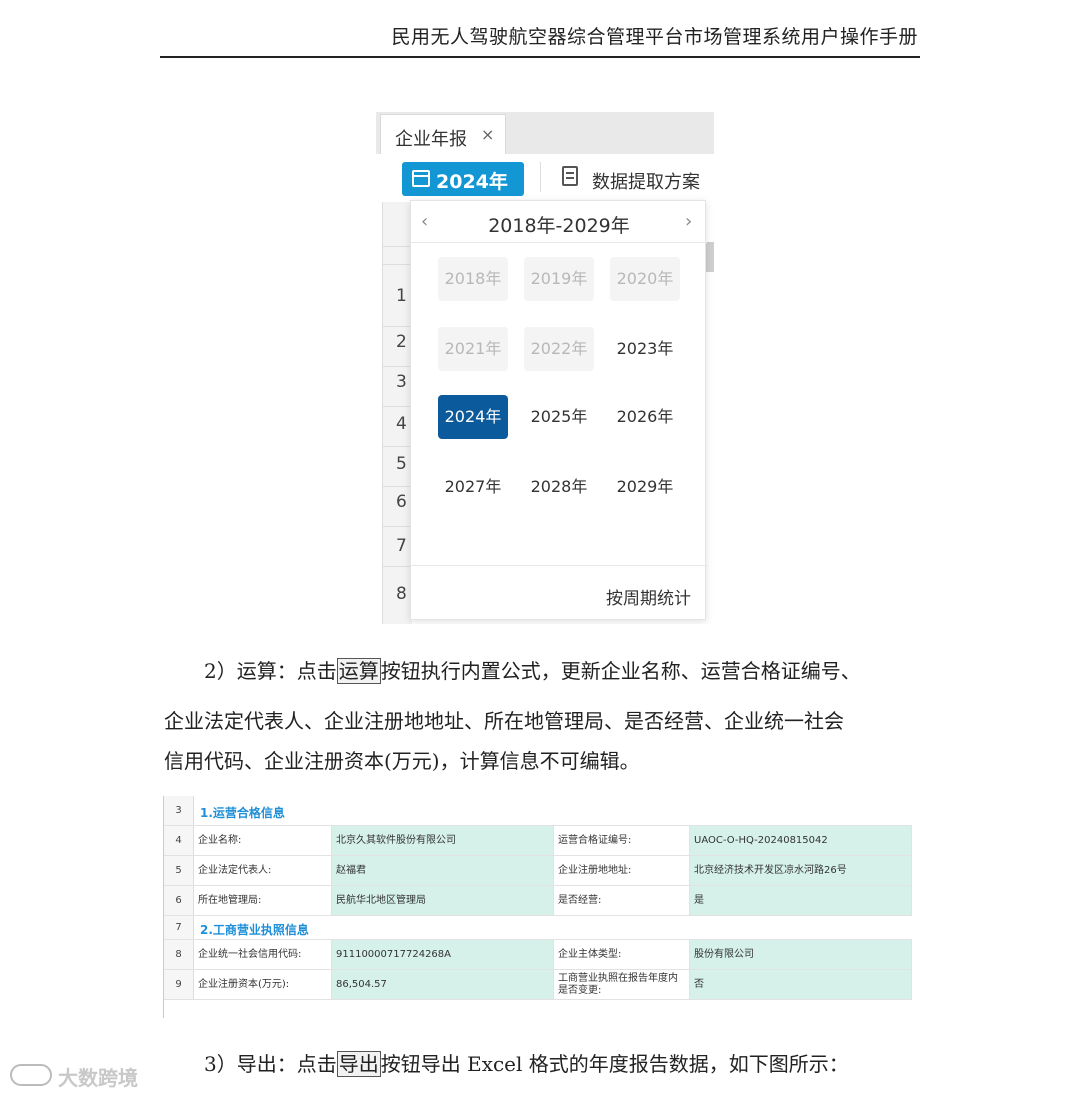  Describe the element at coordinates (179, 840) in the screenshot. I see `row-number: 4` at that location.